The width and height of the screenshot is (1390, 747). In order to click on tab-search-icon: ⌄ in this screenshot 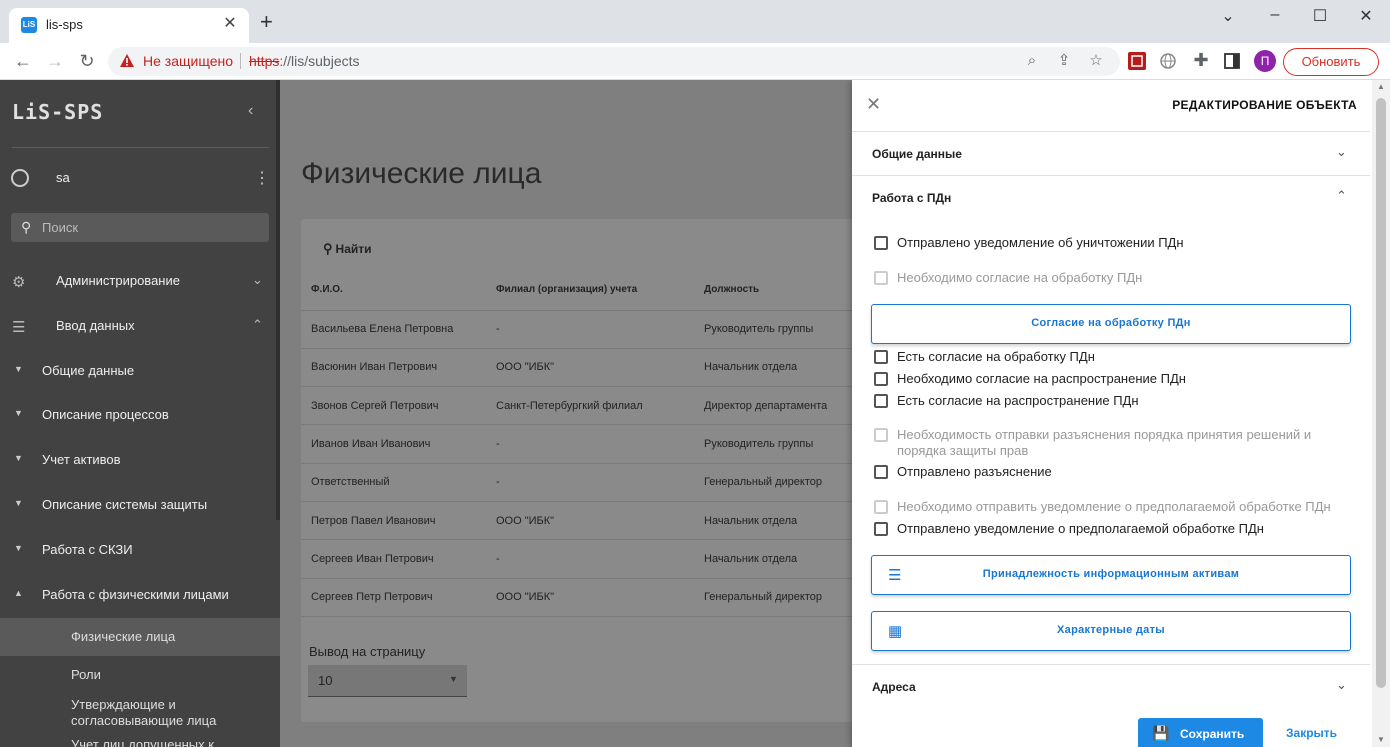, I will do `click(1228, 16)`.